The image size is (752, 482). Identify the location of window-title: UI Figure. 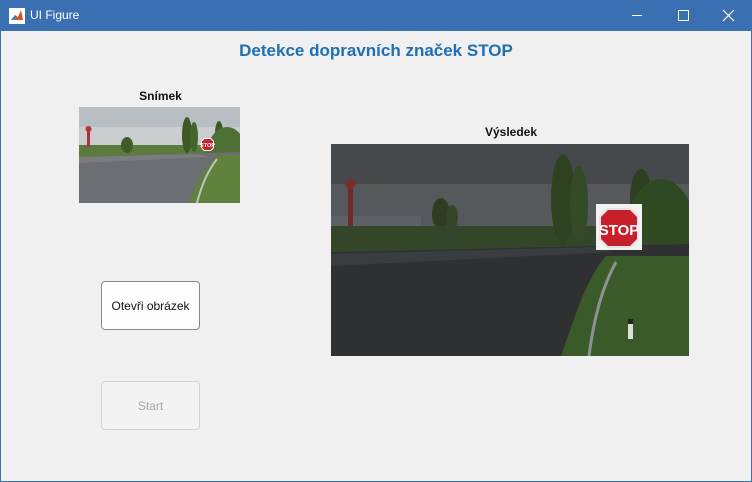
(55, 15).